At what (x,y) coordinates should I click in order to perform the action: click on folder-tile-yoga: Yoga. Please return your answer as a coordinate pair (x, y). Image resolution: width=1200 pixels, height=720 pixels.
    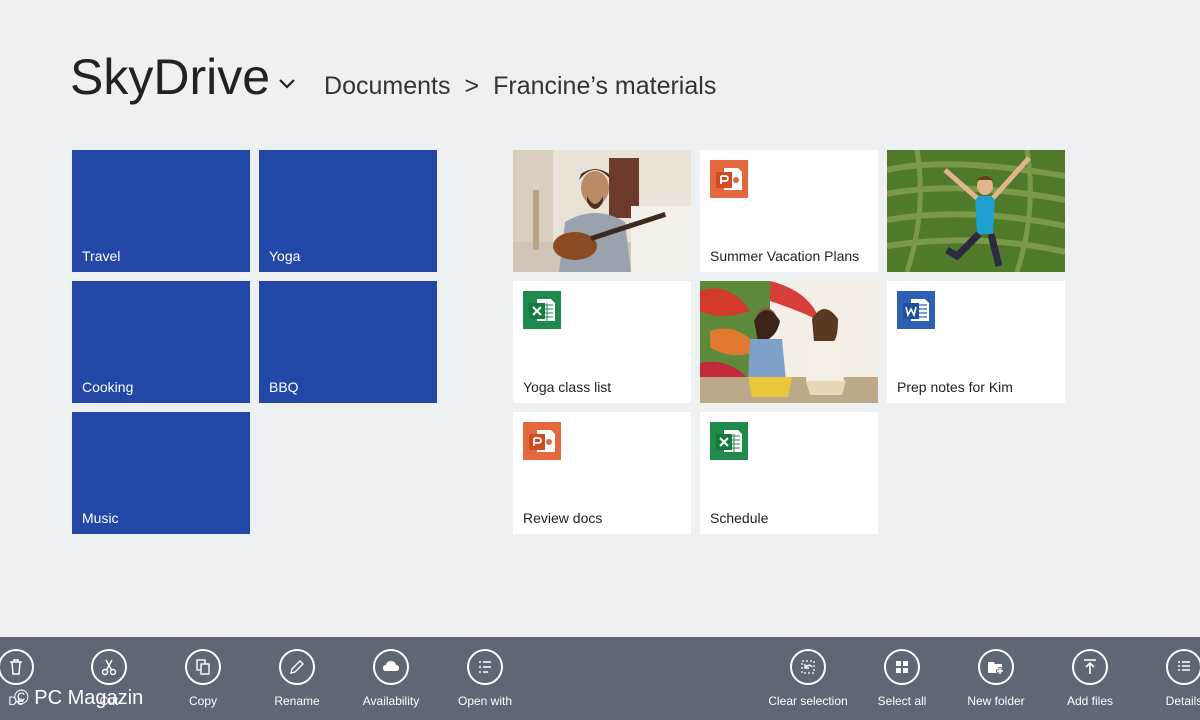
    Looking at the image, I should click on (348, 211).